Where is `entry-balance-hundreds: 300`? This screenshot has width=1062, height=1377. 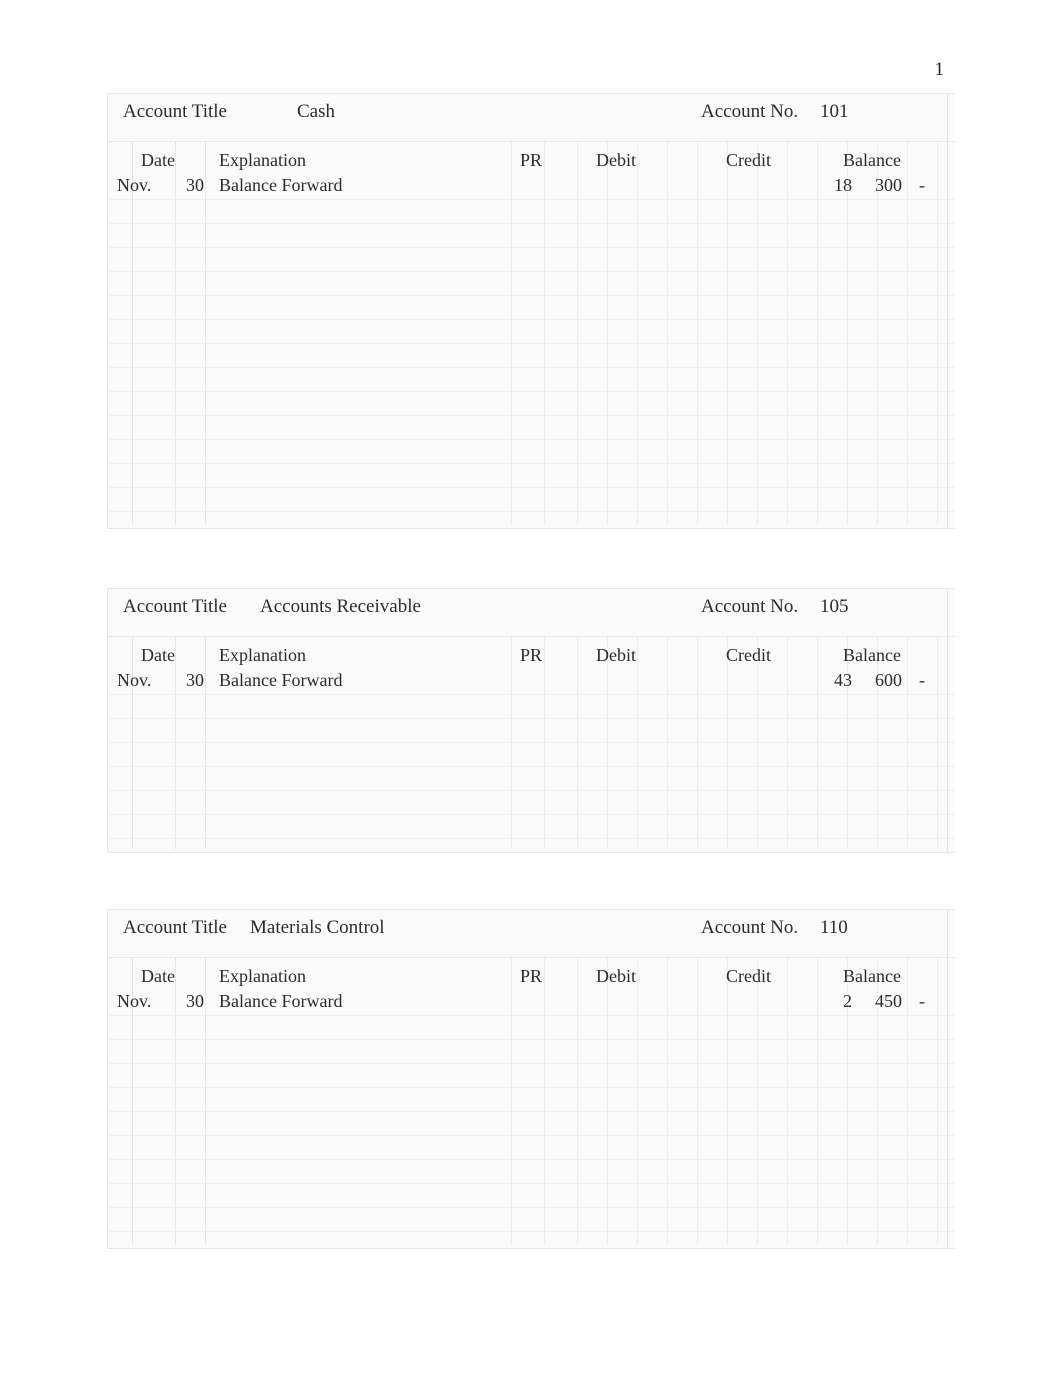 entry-balance-hundreds: 300 is located at coordinates (888, 185).